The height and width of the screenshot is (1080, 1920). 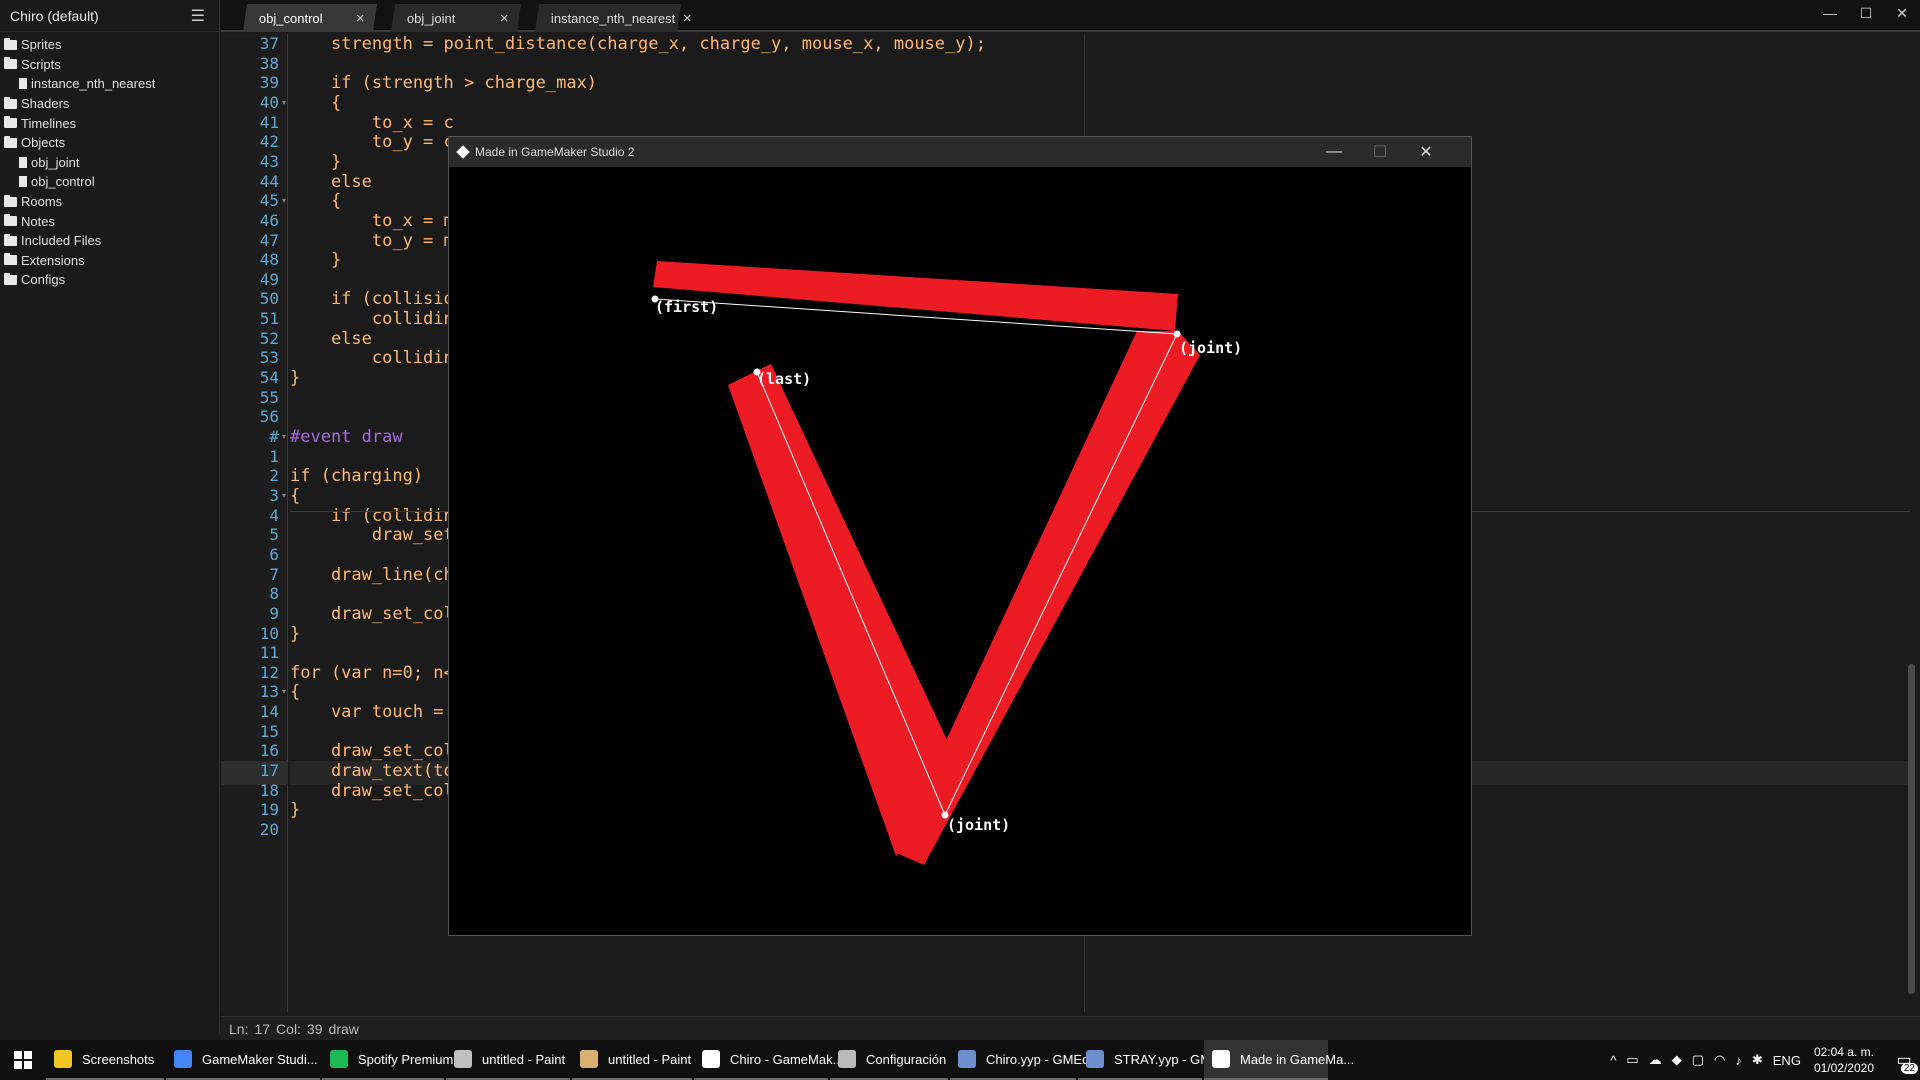 I want to click on taskbar-app-3: untitled - Paint, so click(x=508, y=1060).